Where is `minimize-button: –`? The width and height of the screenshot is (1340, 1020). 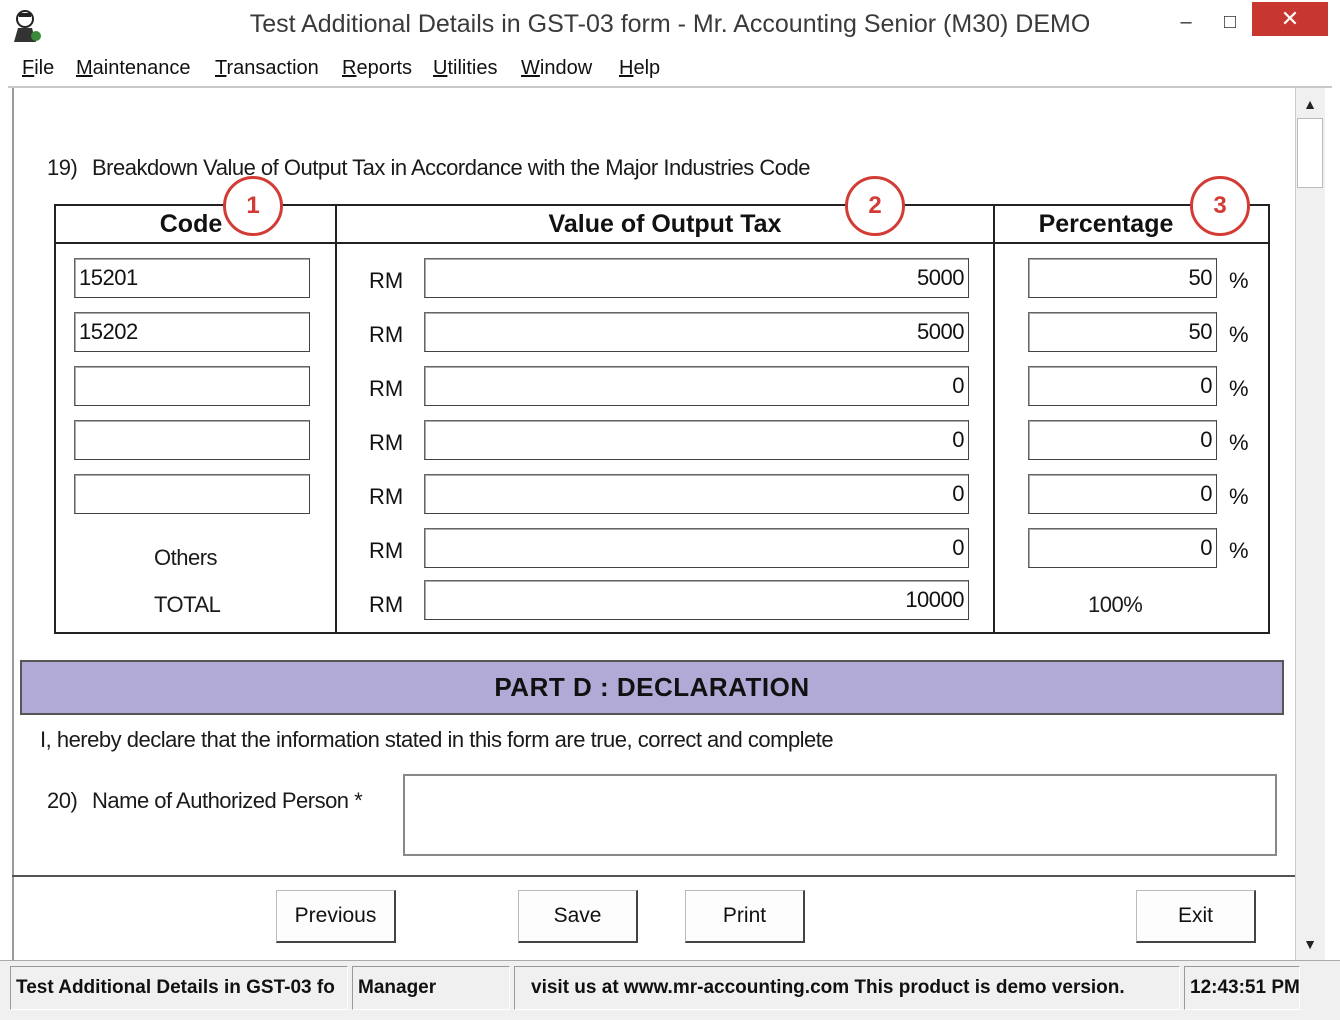 minimize-button: – is located at coordinates (1186, 22).